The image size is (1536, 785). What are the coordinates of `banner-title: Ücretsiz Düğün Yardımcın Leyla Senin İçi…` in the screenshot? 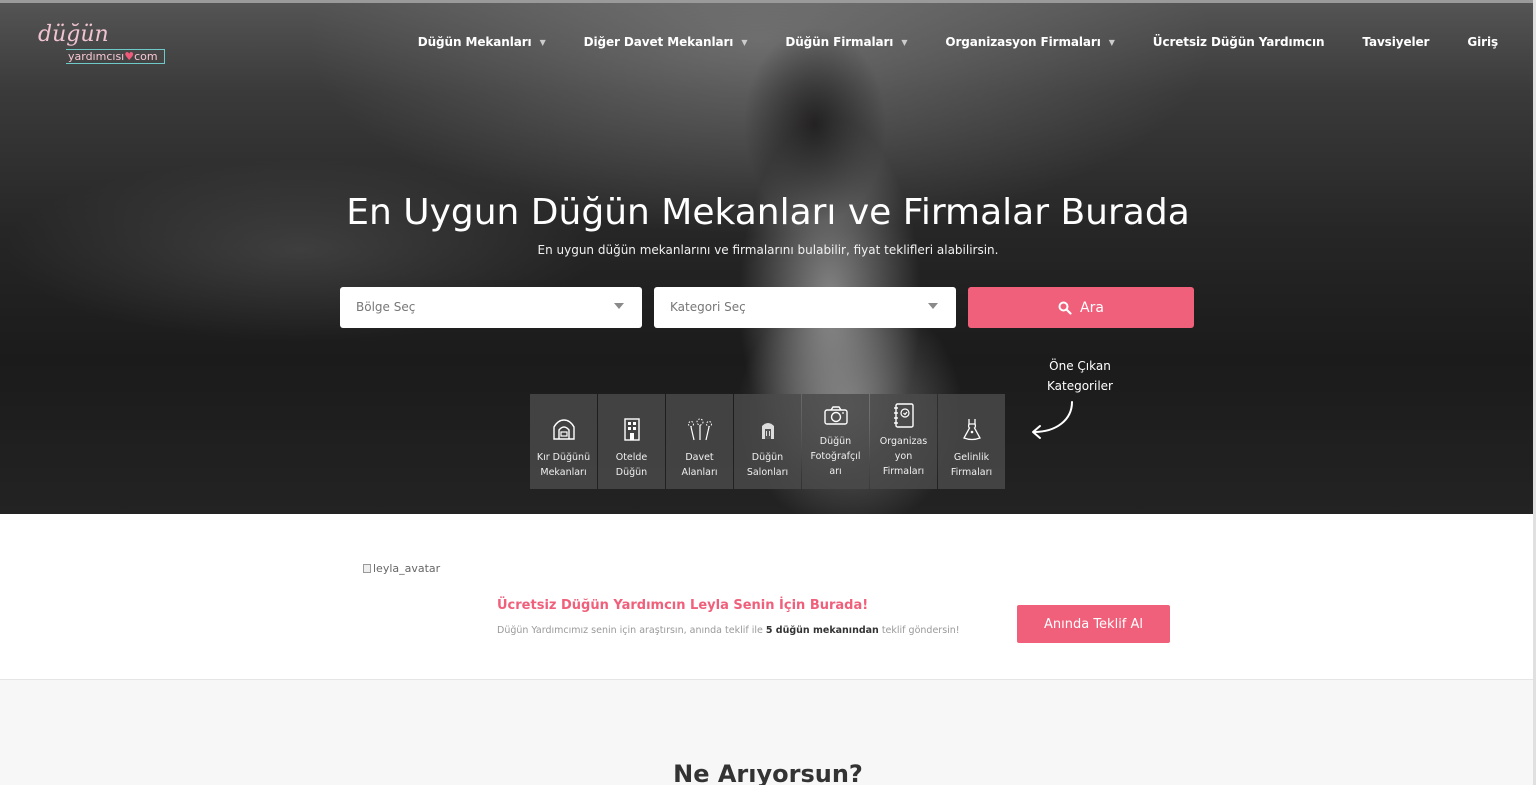 It's located at (683, 605).